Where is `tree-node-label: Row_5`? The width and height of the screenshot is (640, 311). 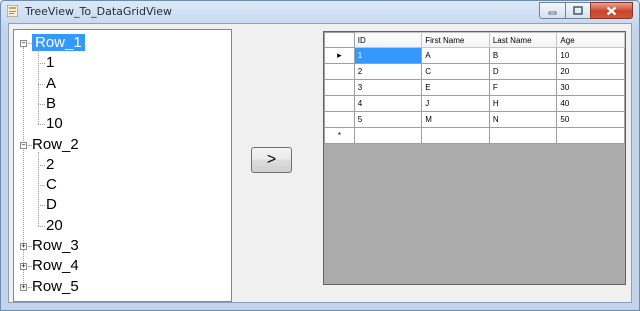 tree-node-label: Row_5 is located at coordinates (55, 286).